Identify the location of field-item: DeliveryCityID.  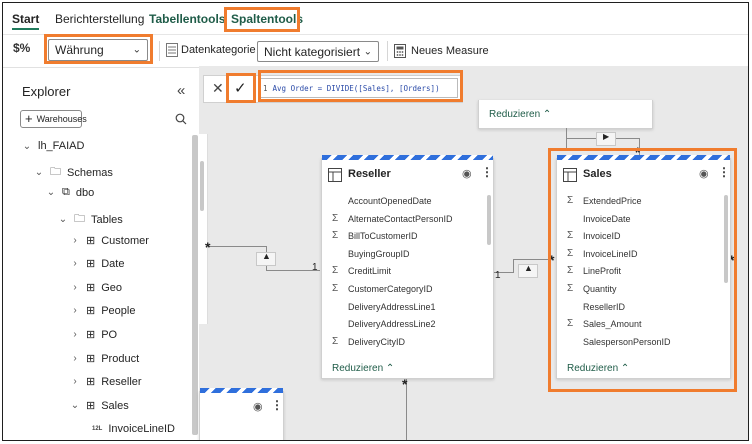
(376, 342).